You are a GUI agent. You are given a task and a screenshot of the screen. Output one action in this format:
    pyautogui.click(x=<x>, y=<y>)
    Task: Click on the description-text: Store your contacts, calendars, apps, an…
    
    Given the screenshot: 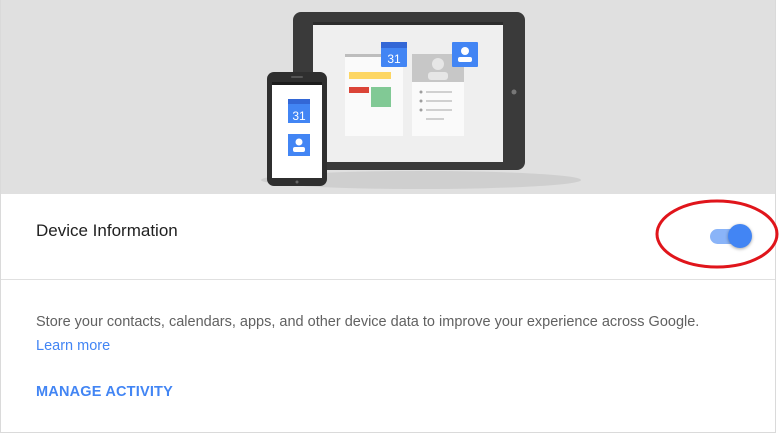 What is the action you would take?
    pyautogui.click(x=368, y=322)
    